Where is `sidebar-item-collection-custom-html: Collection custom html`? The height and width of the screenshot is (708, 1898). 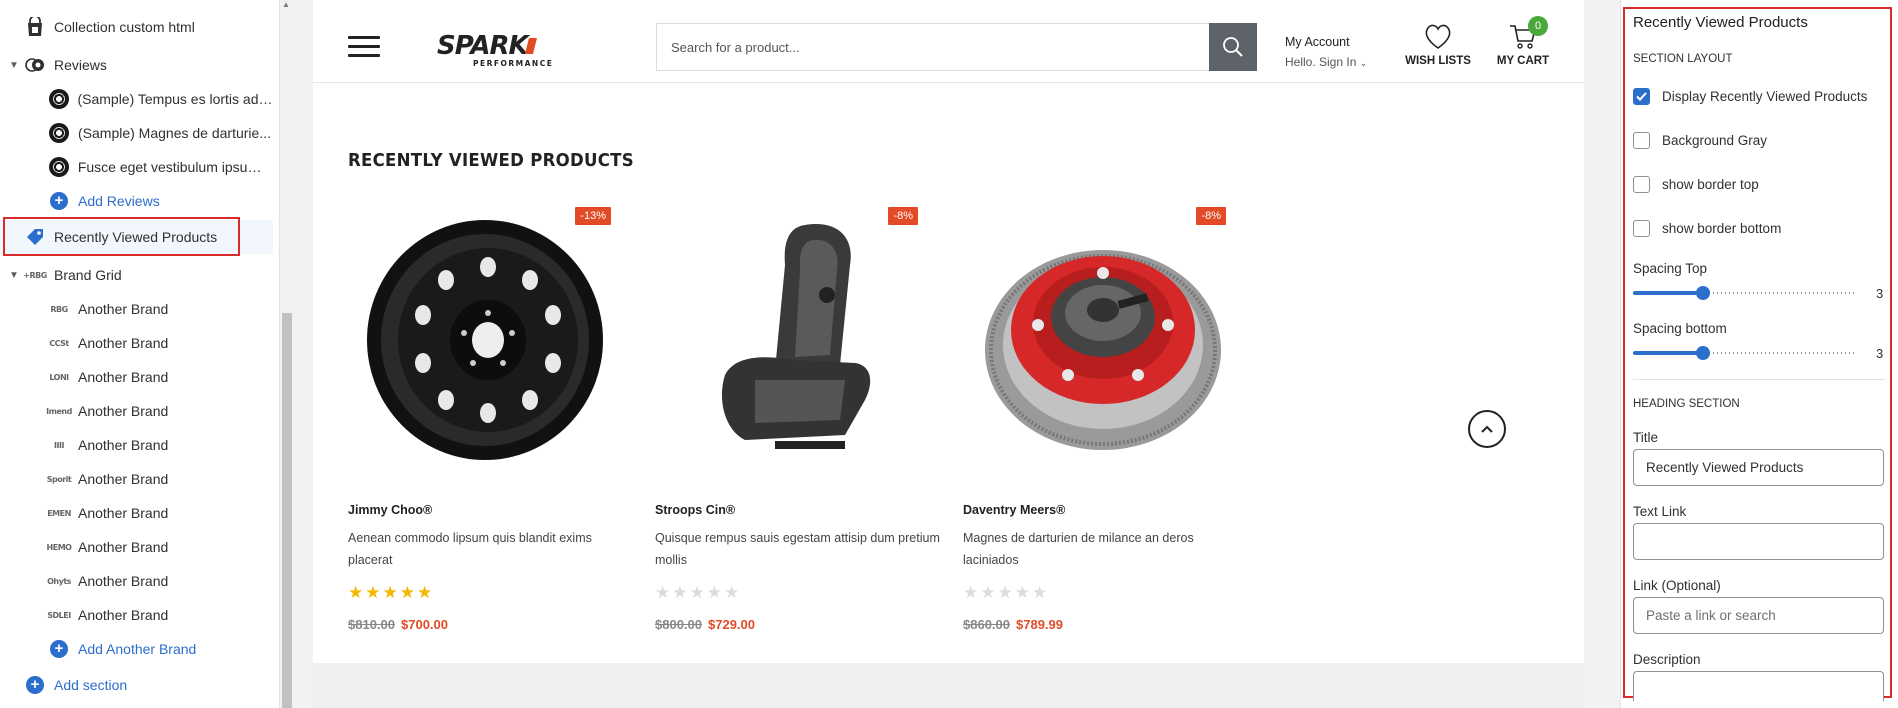 sidebar-item-collection-custom-html: Collection custom html is located at coordinates (136, 27).